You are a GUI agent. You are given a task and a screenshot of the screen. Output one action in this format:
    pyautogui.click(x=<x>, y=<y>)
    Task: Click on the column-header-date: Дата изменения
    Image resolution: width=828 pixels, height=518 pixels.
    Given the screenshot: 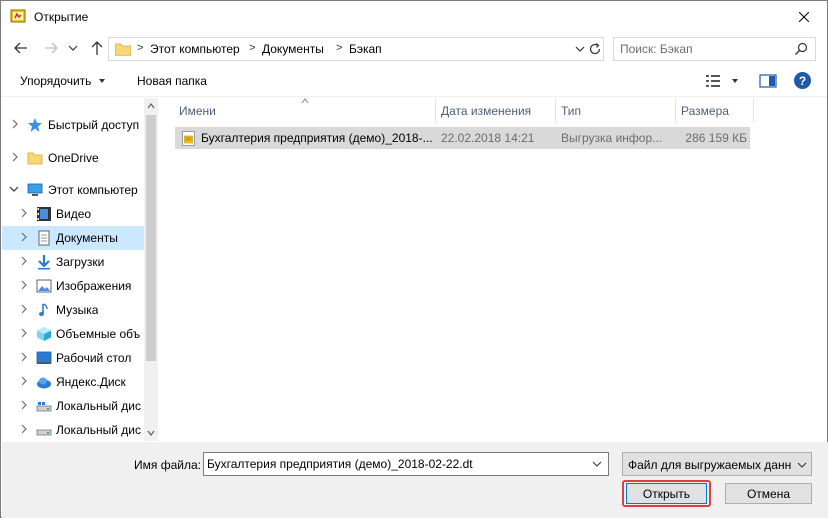 What is the action you would take?
    pyautogui.click(x=495, y=110)
    